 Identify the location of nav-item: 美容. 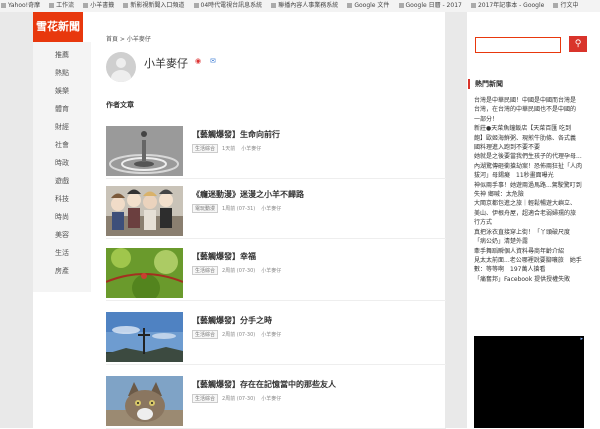
(62, 235).